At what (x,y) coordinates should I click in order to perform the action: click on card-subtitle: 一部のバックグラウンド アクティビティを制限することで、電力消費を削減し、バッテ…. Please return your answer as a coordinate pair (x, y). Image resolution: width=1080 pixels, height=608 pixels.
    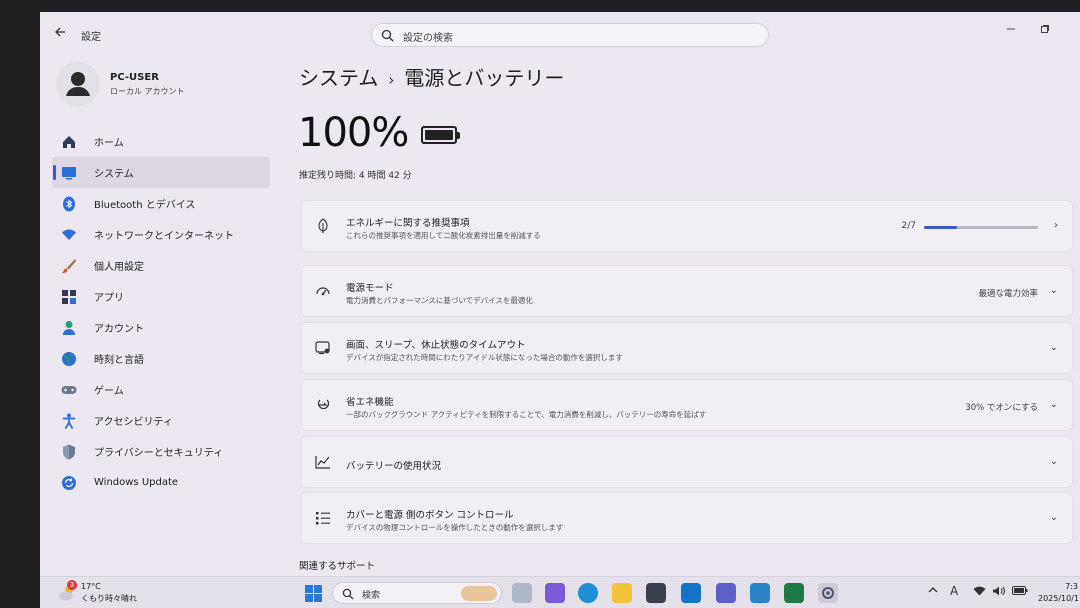
    Looking at the image, I should click on (526, 414).